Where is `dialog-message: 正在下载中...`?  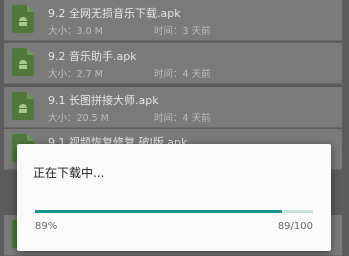
dialog-message: 正在下载中... is located at coordinates (69, 173).